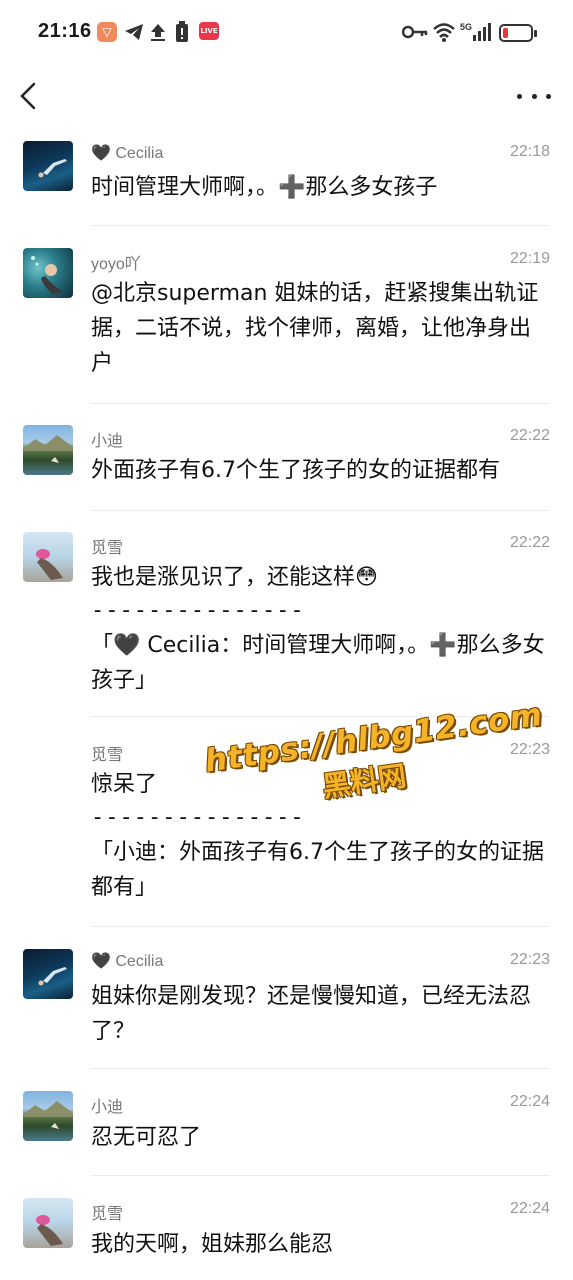 The image size is (573, 1280). I want to click on wifi-icon, so click(444, 32).